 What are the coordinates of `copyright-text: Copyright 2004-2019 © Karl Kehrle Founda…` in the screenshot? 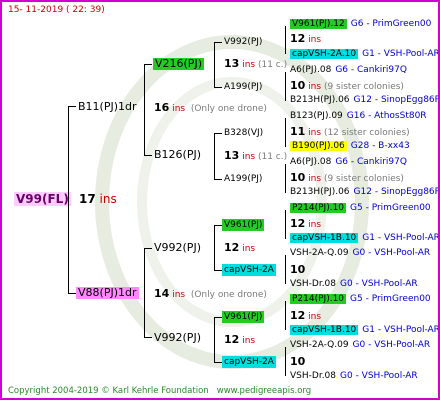 It's located at (108, 391).